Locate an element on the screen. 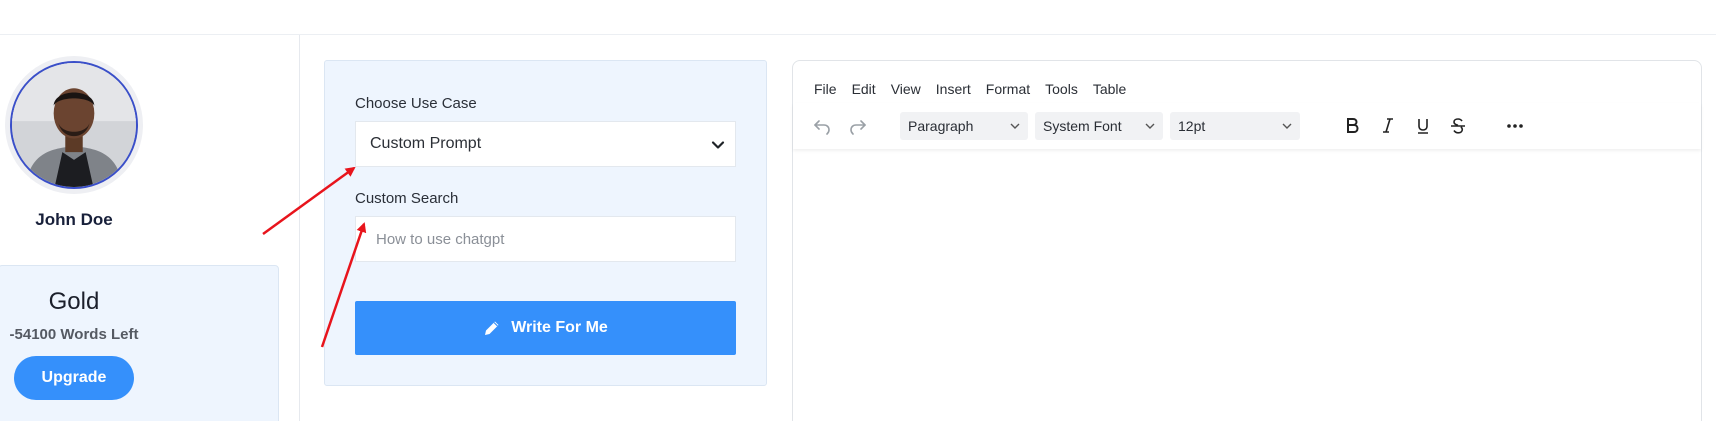 Image resolution: width=1716 pixels, height=421 pixels. use-case-value: Custom Prompt is located at coordinates (426, 143).